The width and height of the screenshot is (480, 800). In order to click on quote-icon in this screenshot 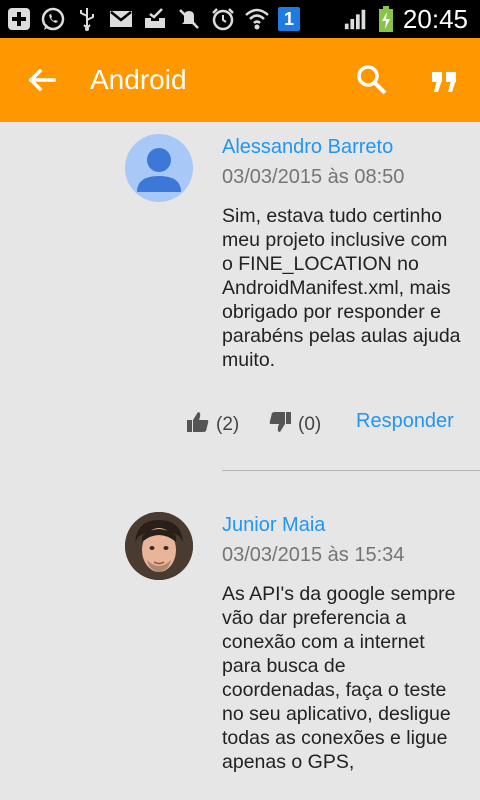, I will do `click(444, 82)`.